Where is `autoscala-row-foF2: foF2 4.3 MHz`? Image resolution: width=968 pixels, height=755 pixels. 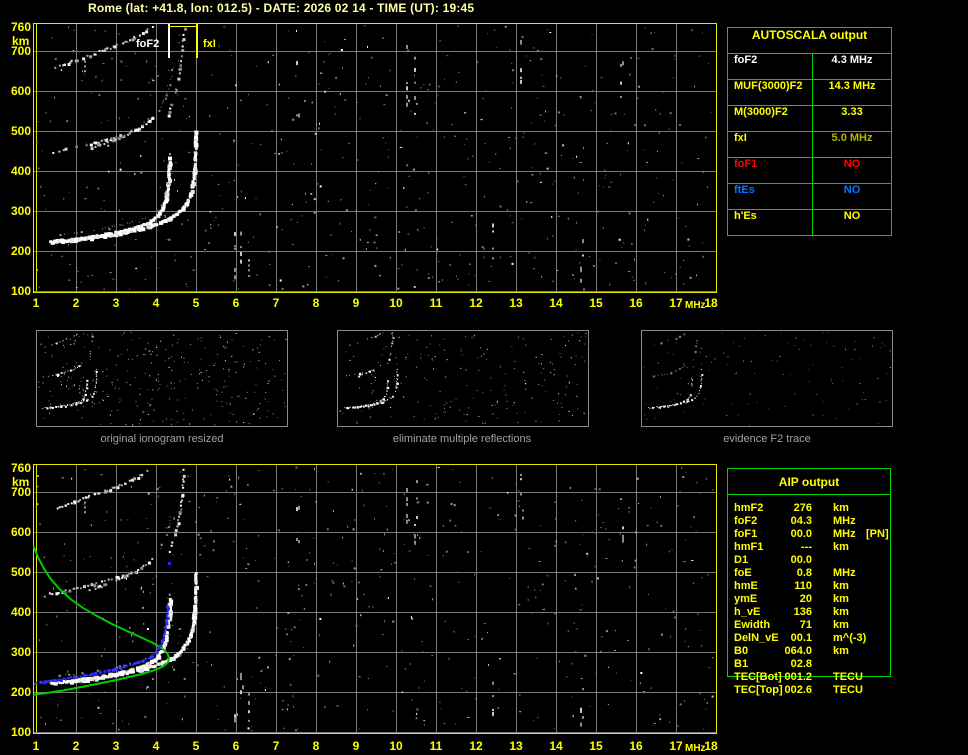 autoscala-row-foF2: foF2 4.3 MHz is located at coordinates (809, 67).